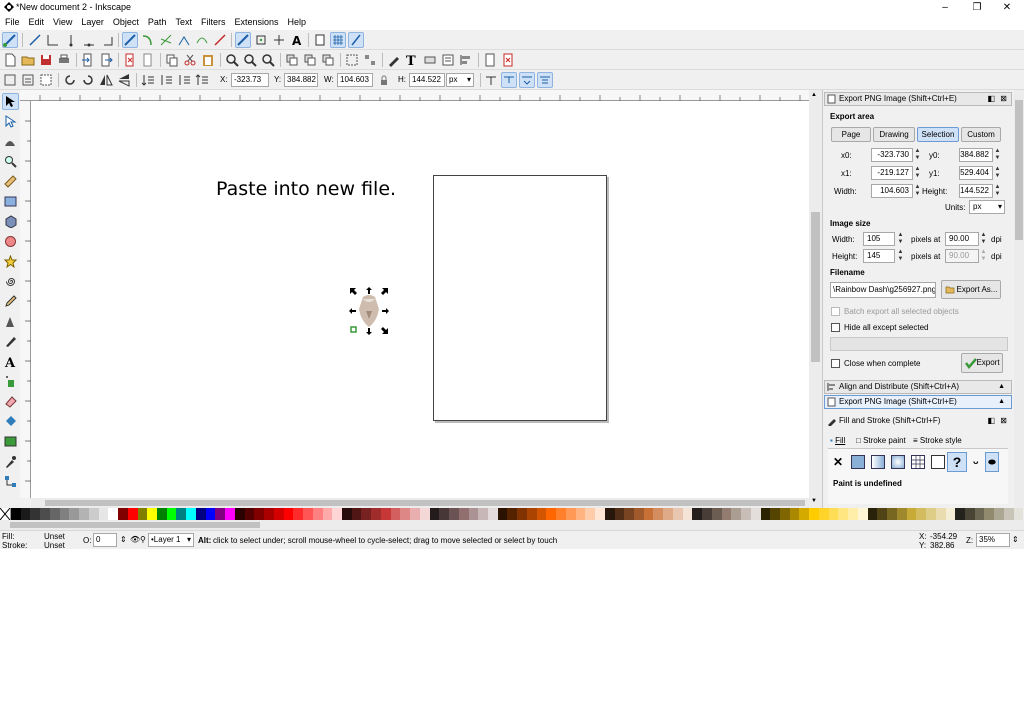 This screenshot has height=703, width=1024. I want to click on zoom-input: 35%, so click(993, 540).